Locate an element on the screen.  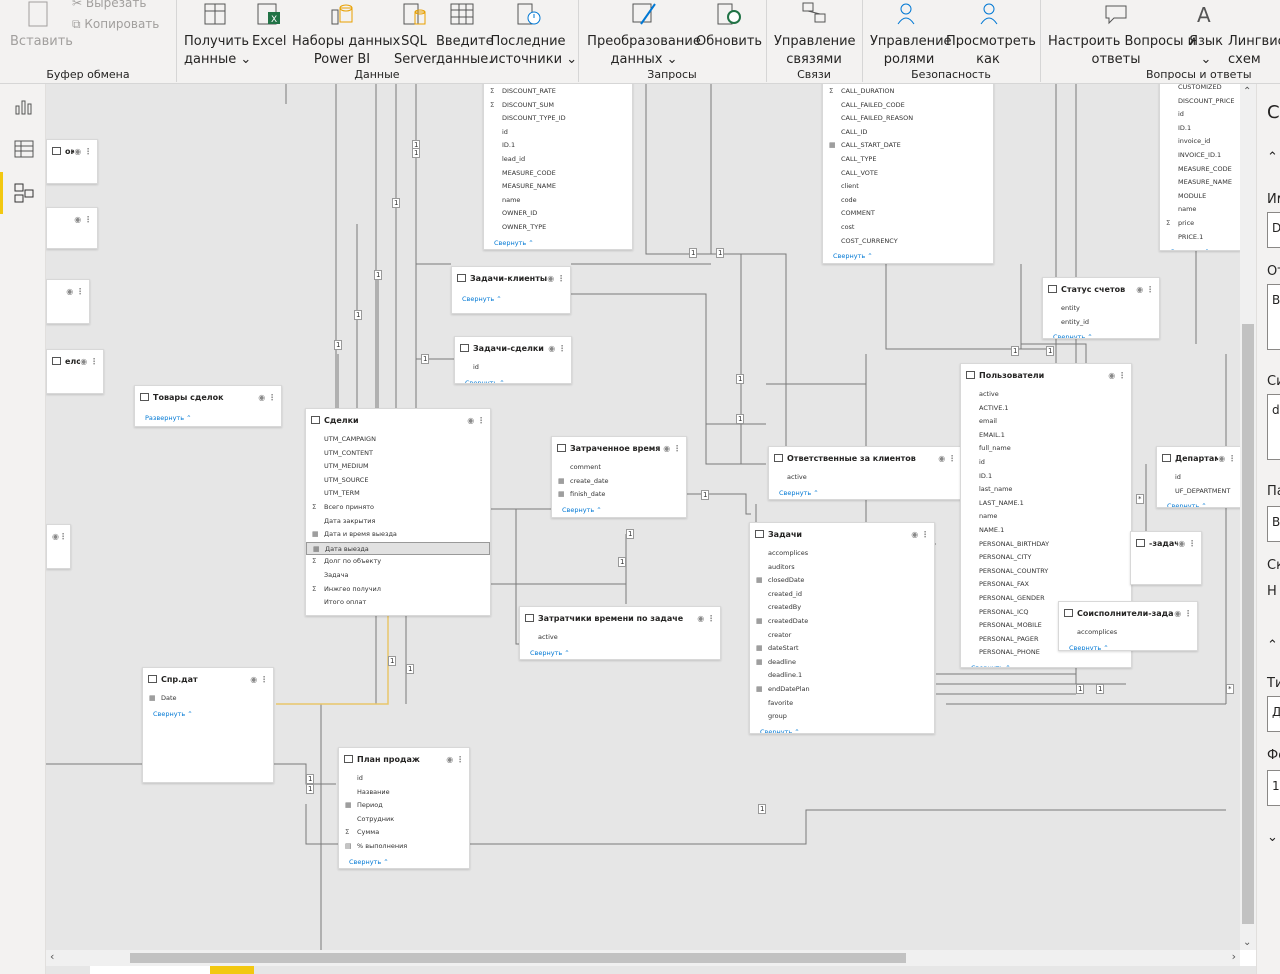
table-field: CALL_TYPE is located at coordinates (908, 160).